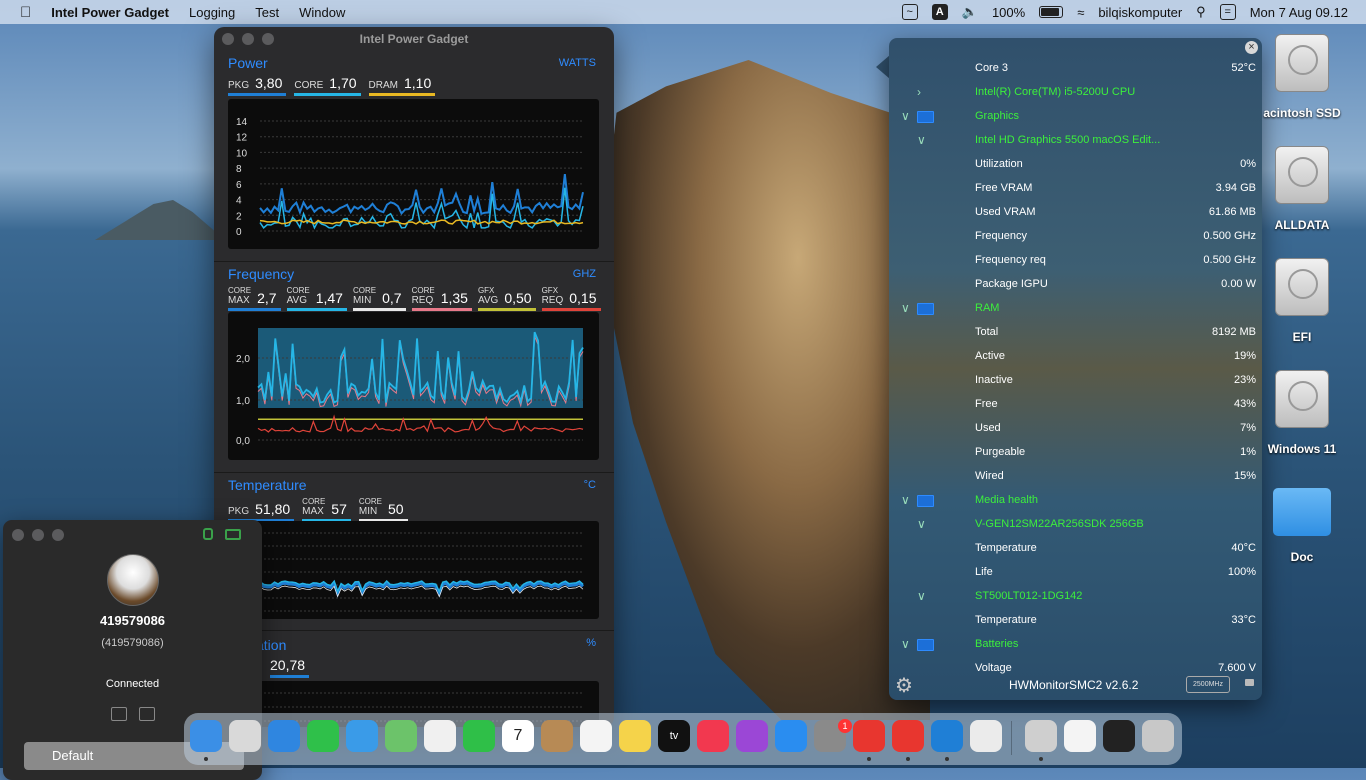 This screenshot has height=780, width=1366. What do you see at coordinates (1299, 12) in the screenshot?
I see `menubar-clock: Mon 7 Aug 09.12` at bounding box center [1299, 12].